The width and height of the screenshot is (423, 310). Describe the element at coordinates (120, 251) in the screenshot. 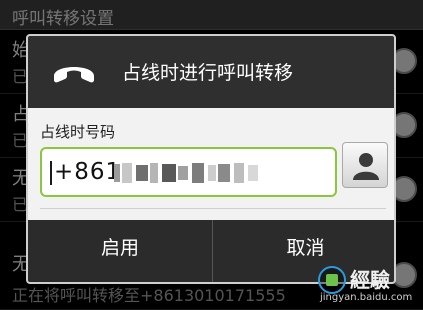

I see `enable-button: 启用` at that location.